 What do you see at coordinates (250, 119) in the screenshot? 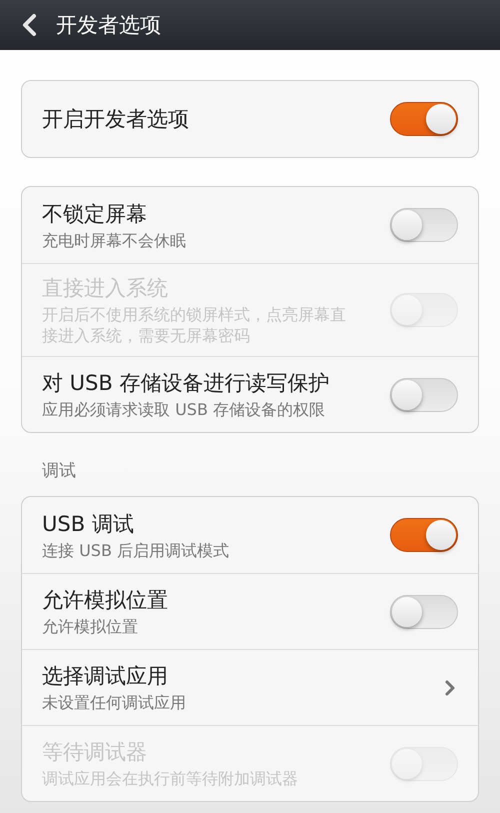
I see `setting-row: 开启开发者选项` at bounding box center [250, 119].